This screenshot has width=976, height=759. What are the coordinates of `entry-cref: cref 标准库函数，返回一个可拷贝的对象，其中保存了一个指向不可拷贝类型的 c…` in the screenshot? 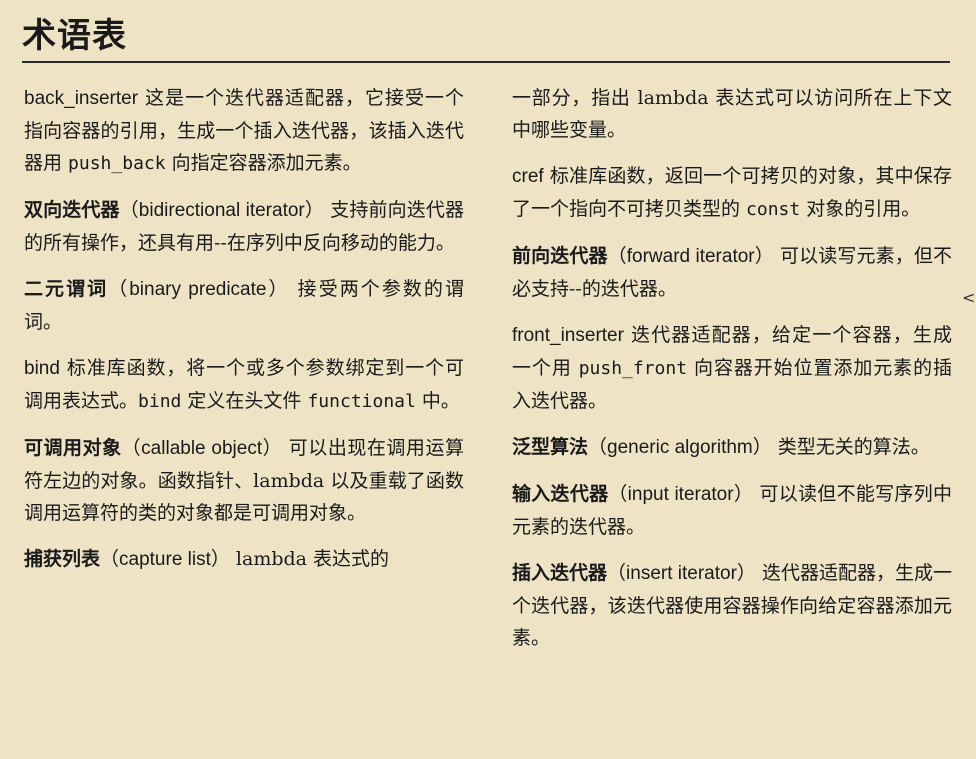 It's located at (732, 193).